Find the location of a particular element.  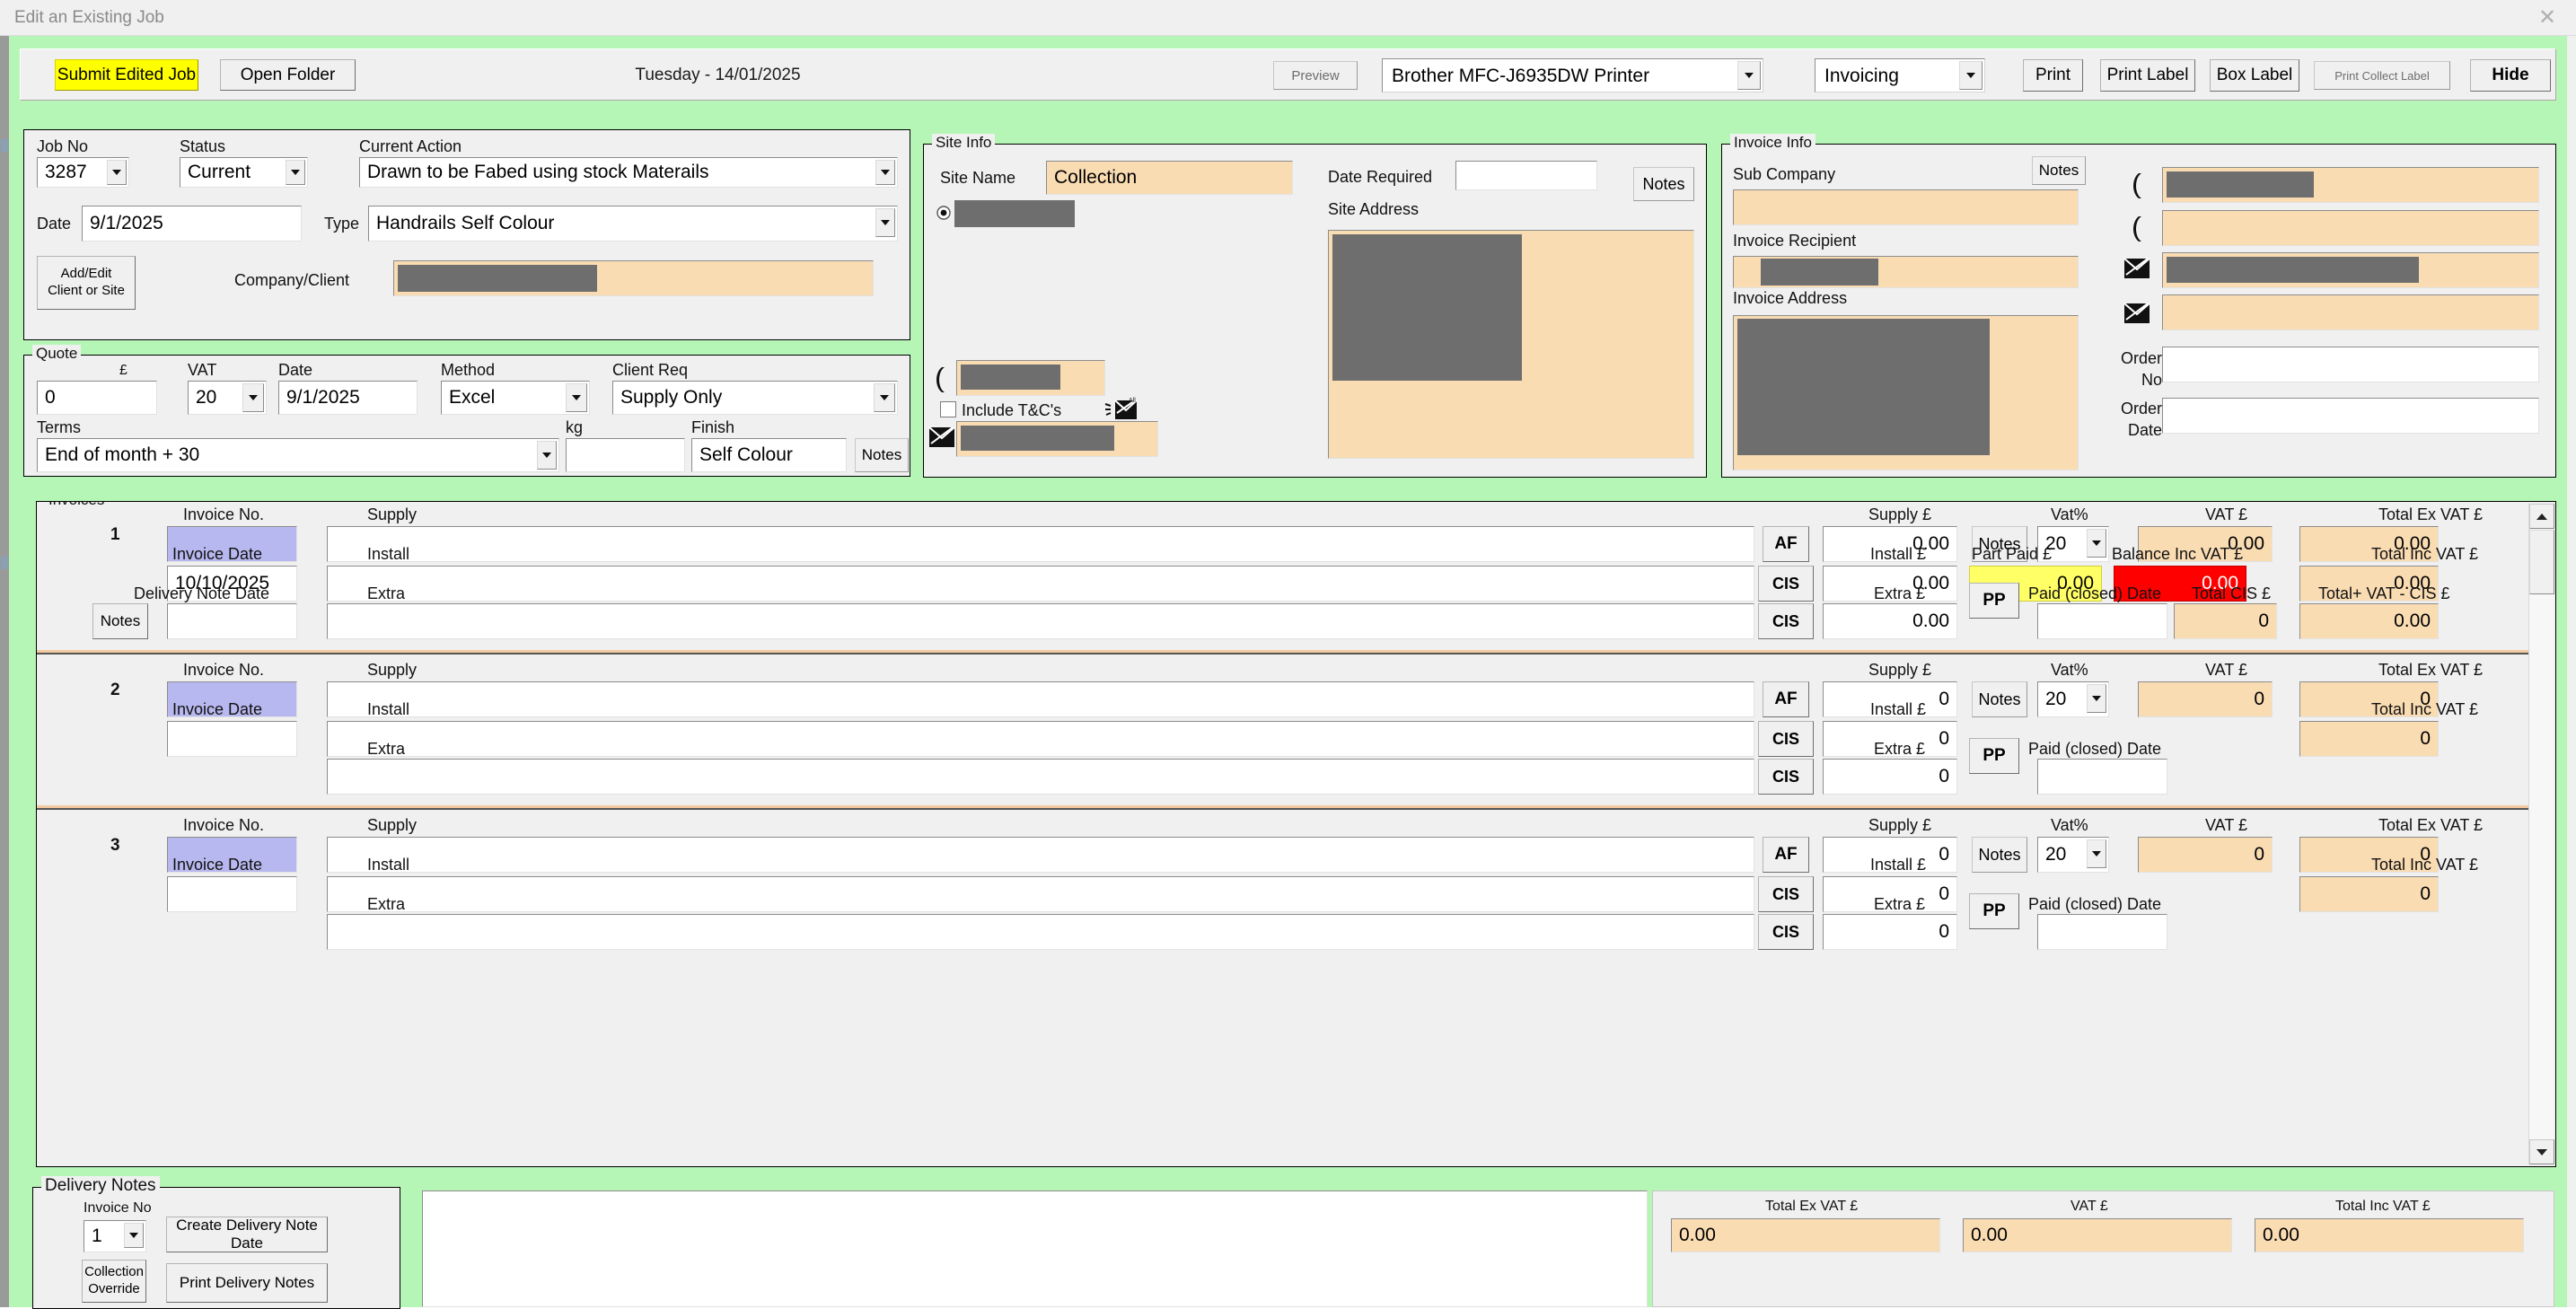

mode-select: Invoicing is located at coordinates (1900, 75).